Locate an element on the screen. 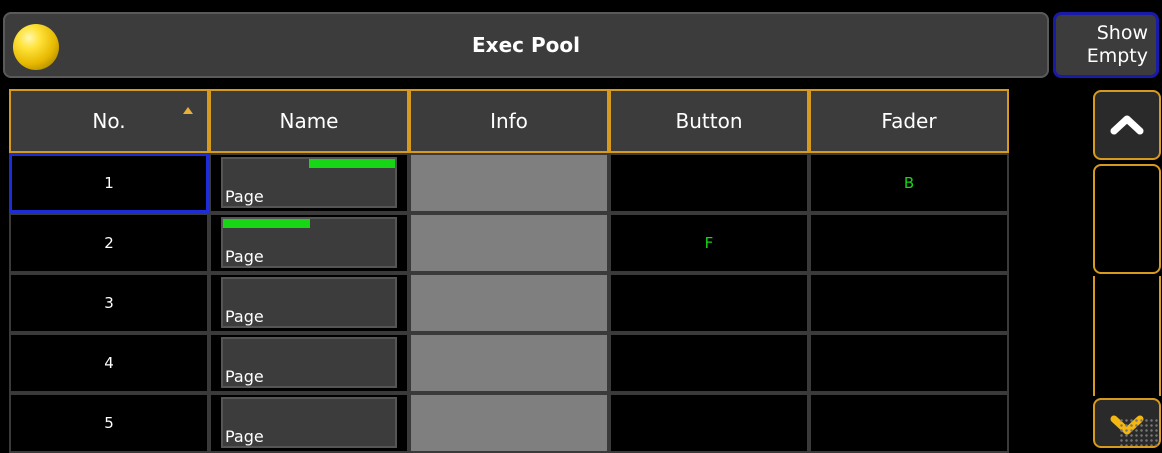  row-number-cell: 4 is located at coordinates (109, 363).